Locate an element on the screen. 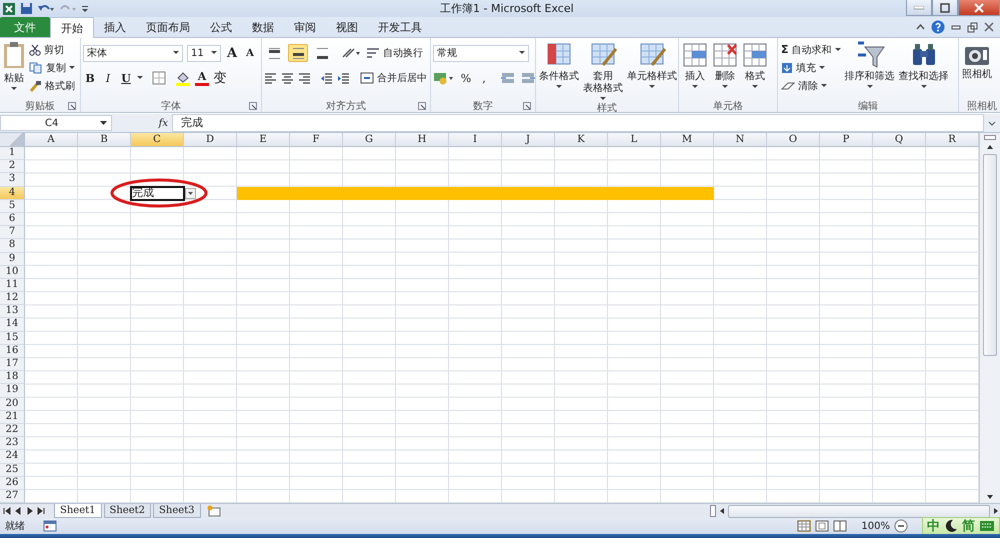 This screenshot has height=538, width=1000. row-header: 26 is located at coordinates (12, 483).